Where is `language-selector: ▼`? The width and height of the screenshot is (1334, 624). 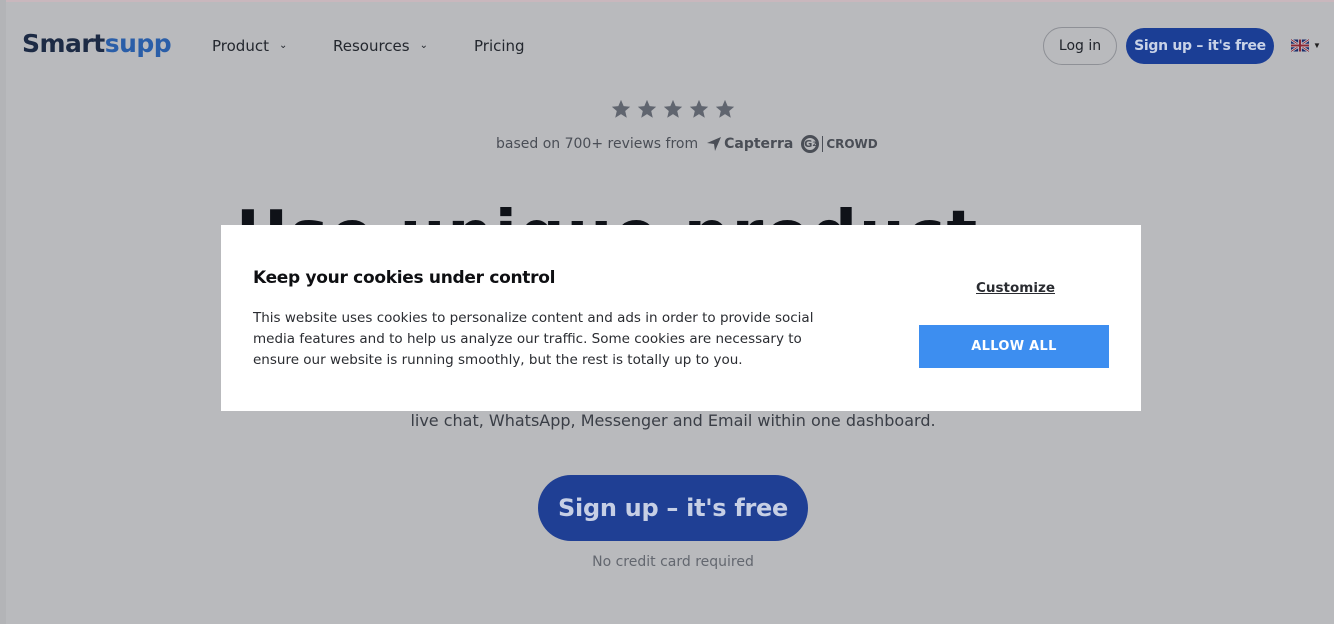 language-selector: ▼ is located at coordinates (1306, 45).